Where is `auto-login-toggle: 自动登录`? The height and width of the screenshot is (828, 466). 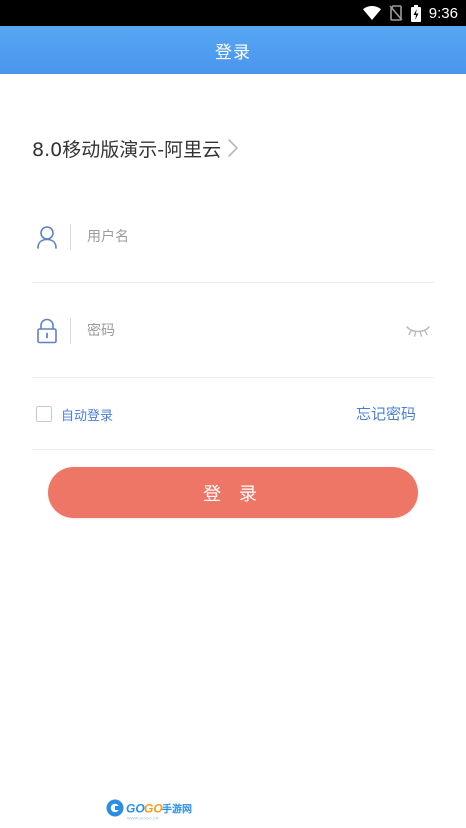 auto-login-toggle: 自动登录 is located at coordinates (75, 414).